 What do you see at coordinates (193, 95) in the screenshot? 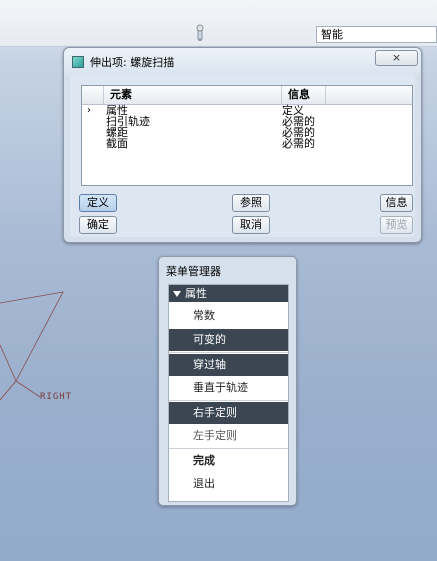
I see `header-element: 元素` at bounding box center [193, 95].